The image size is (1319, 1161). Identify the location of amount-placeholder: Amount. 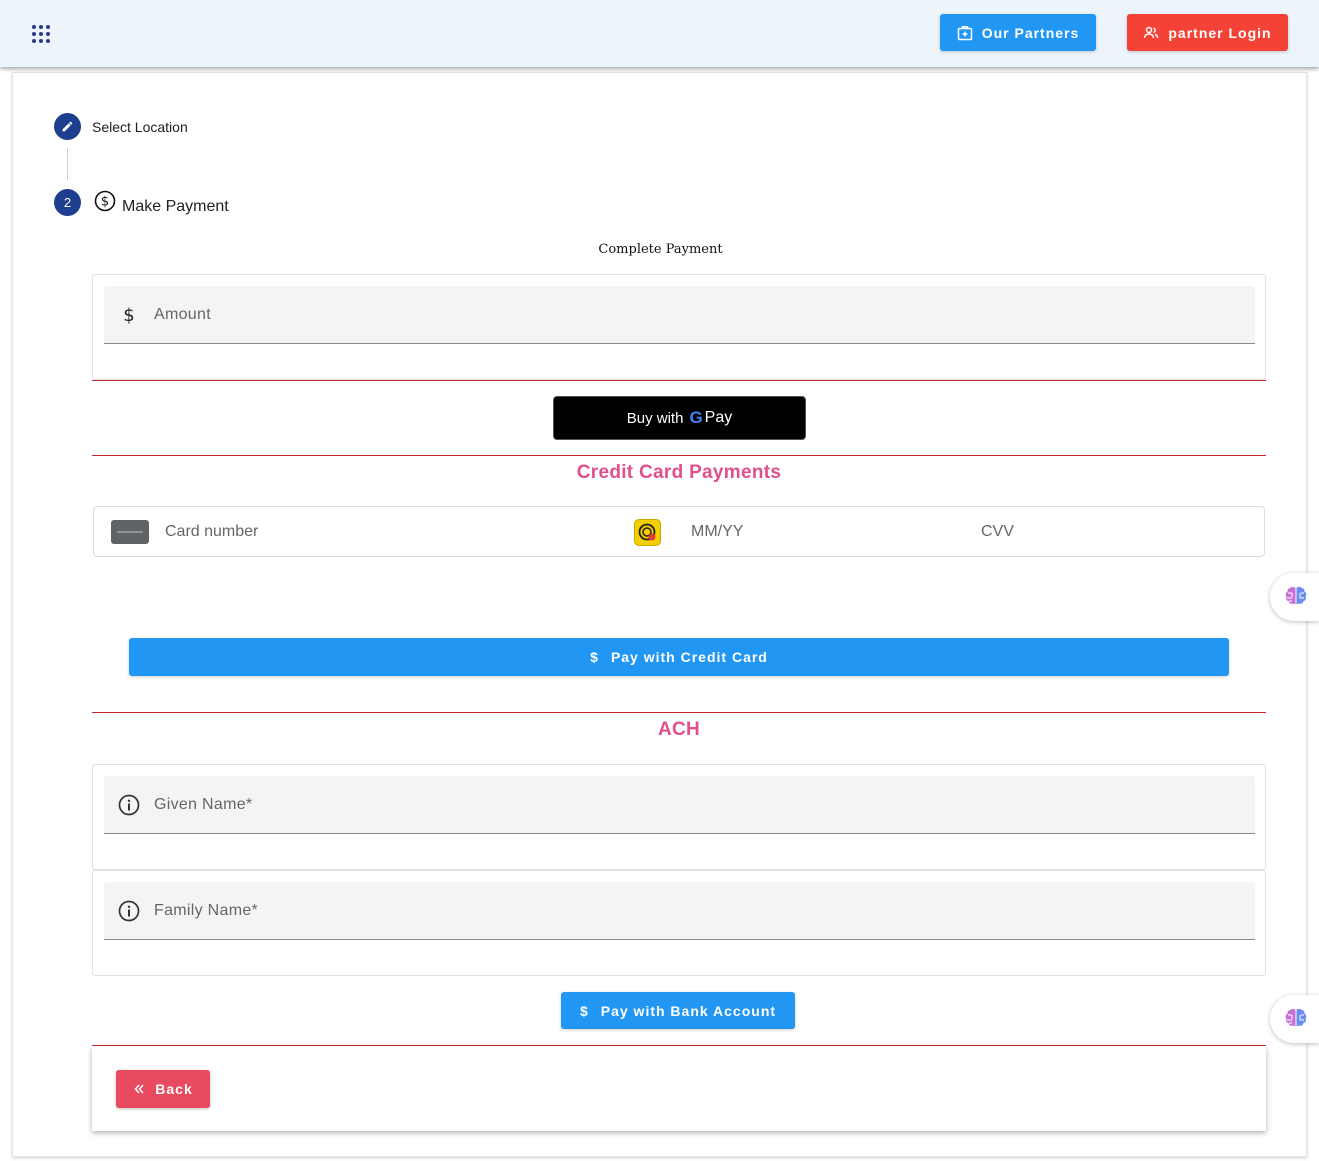
(182, 314).